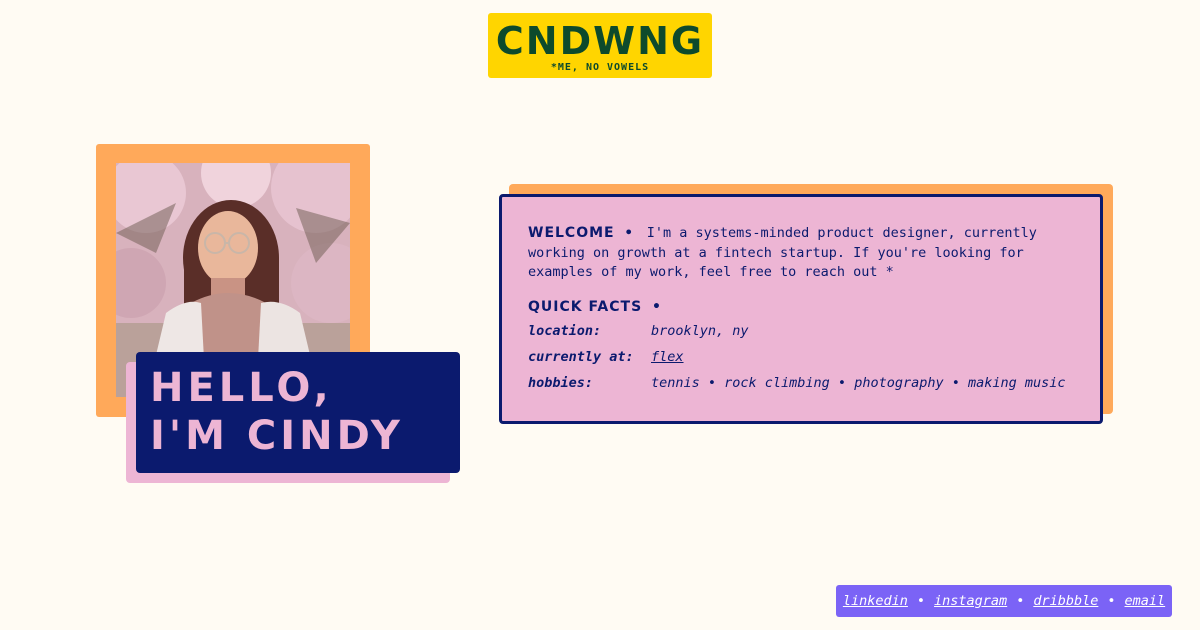 The image size is (1200, 630). What do you see at coordinates (585, 306) in the screenshot?
I see `quick-facts-heading: QUICK FACTS` at bounding box center [585, 306].